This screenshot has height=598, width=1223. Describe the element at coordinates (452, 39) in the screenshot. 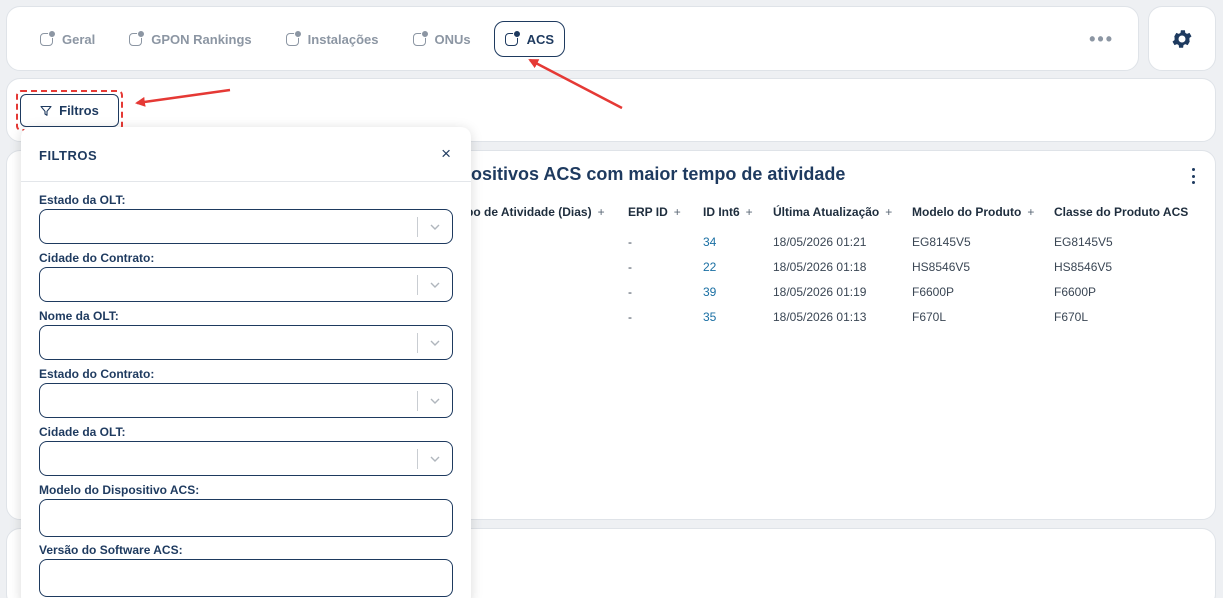

I see `tab-label: ONUs` at that location.